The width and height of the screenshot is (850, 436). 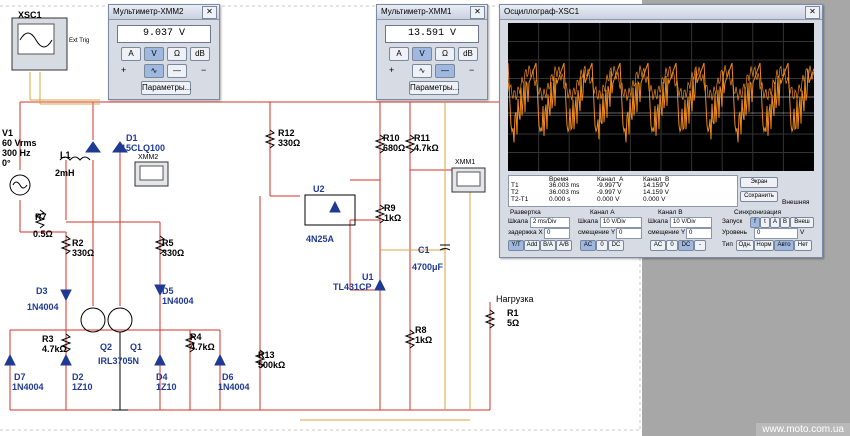 What do you see at coordinates (518, 221) in the screenshot?
I see `sweep-scale-label: Шкала` at bounding box center [518, 221].